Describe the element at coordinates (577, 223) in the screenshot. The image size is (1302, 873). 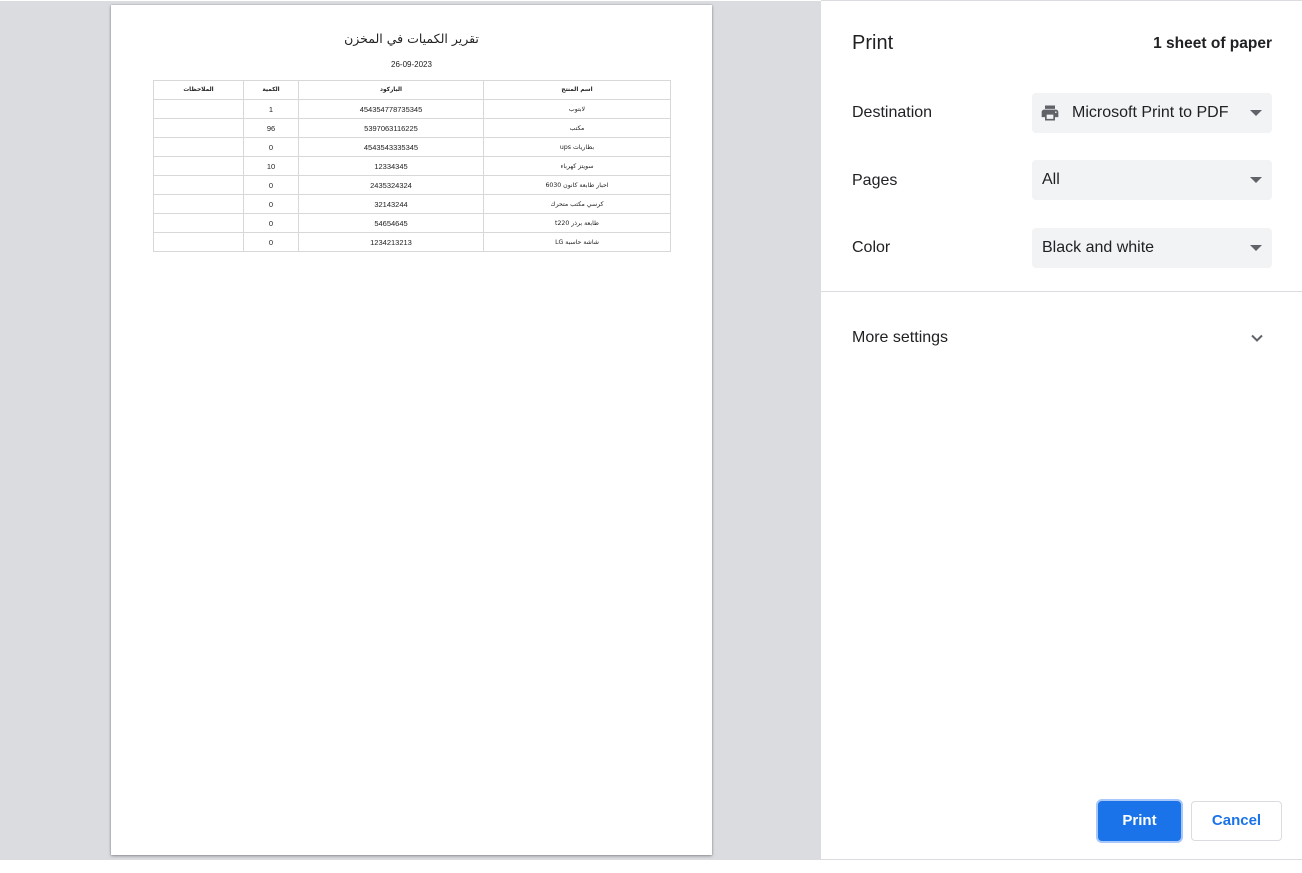
I see `cell-product-name: طابعة برذر t220` at that location.